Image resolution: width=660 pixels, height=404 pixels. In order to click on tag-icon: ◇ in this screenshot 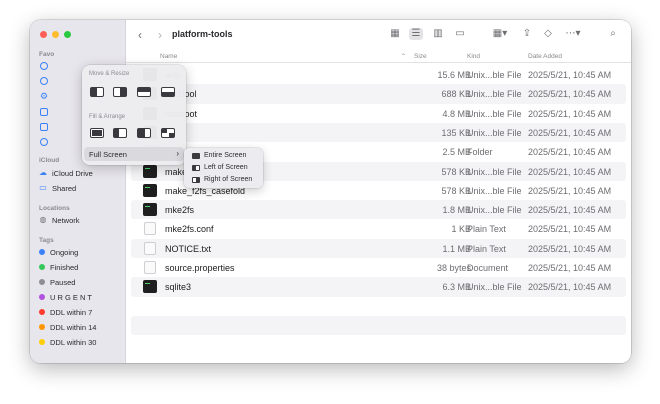, I will do `click(548, 34)`.